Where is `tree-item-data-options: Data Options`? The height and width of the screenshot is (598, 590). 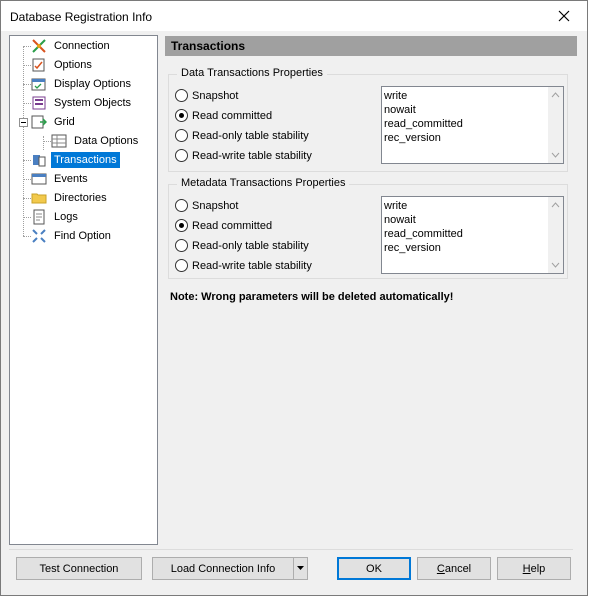
tree-item-data-options: Data Options is located at coordinates (96, 141).